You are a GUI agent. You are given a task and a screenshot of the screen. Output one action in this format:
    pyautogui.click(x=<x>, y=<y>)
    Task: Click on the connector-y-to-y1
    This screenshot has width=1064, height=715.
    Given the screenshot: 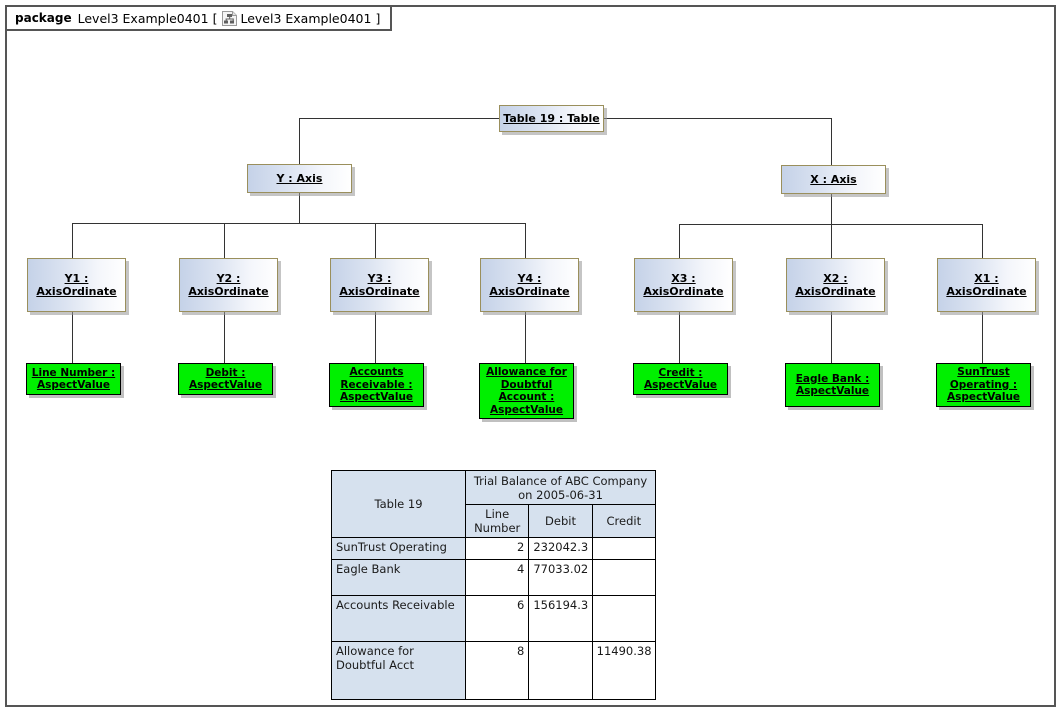 What is the action you would take?
    pyautogui.click(x=72, y=240)
    